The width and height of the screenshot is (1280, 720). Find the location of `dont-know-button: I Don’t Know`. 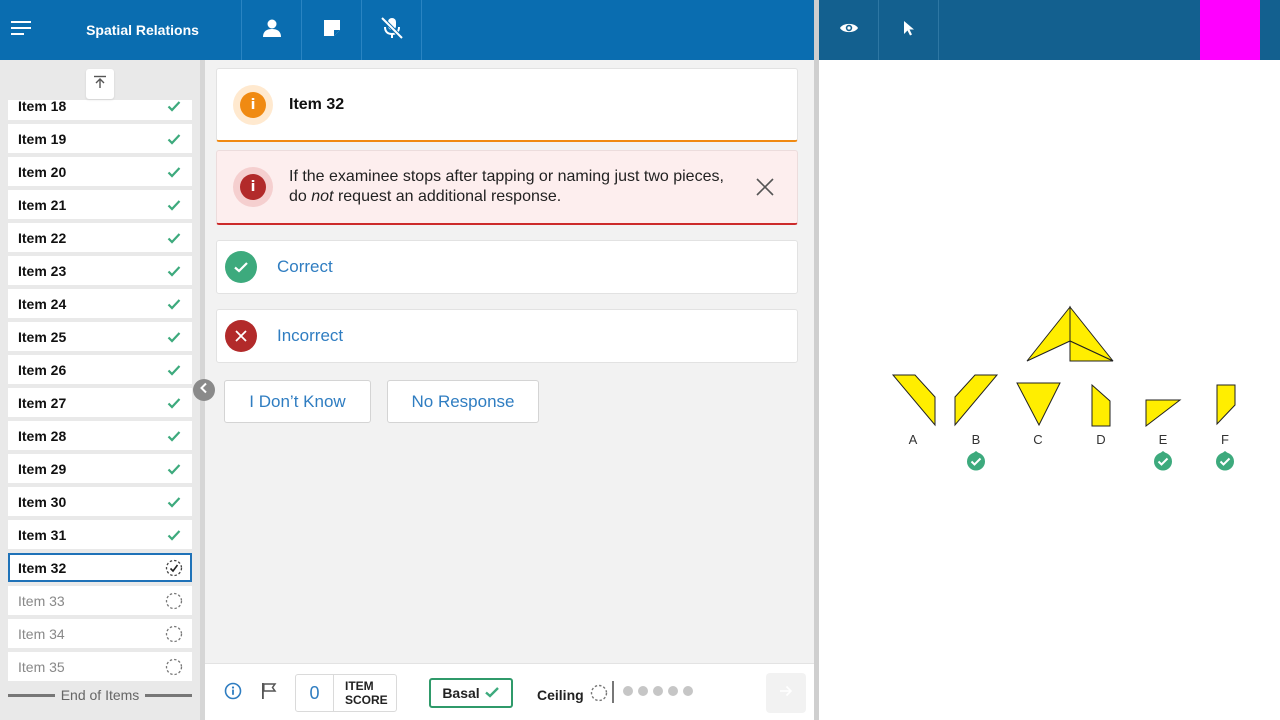

dont-know-button: I Don’t Know is located at coordinates (297, 401).